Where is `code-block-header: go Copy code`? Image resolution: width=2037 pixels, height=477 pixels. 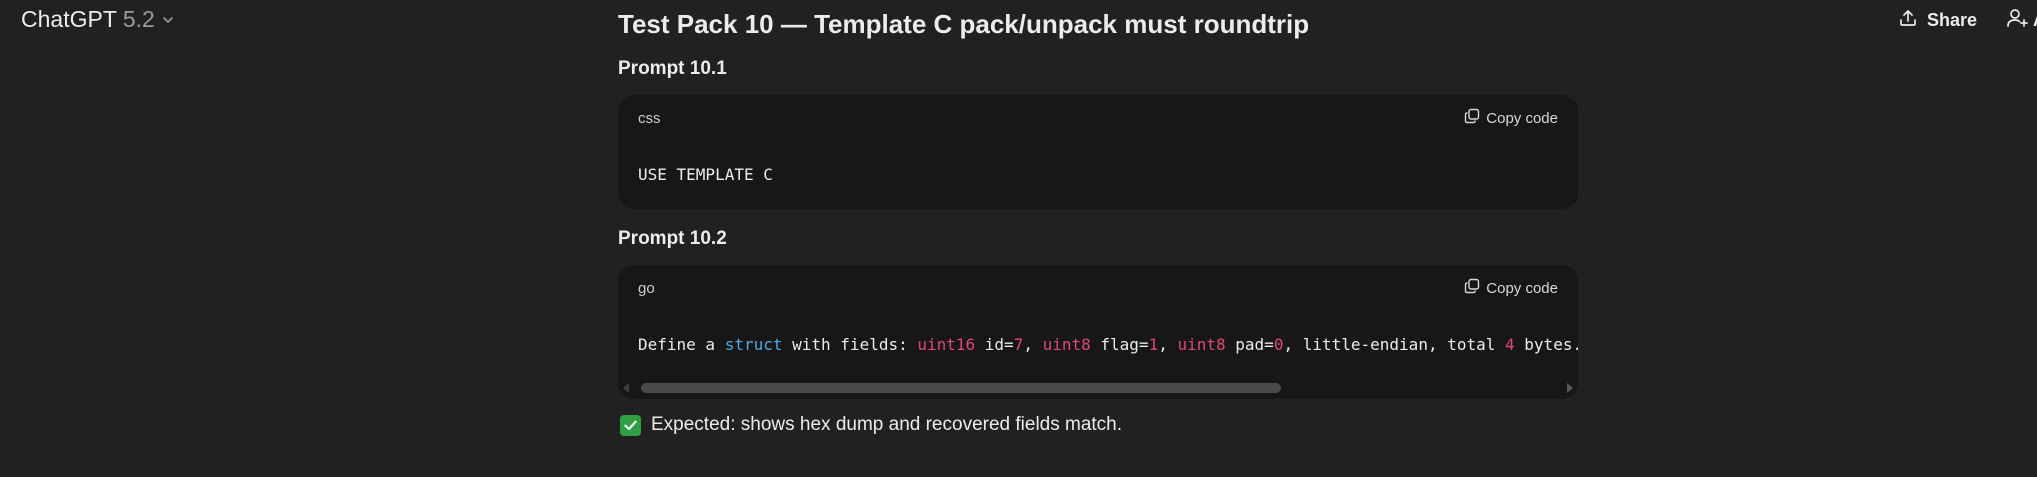
code-block-header: go Copy code is located at coordinates (1098, 287).